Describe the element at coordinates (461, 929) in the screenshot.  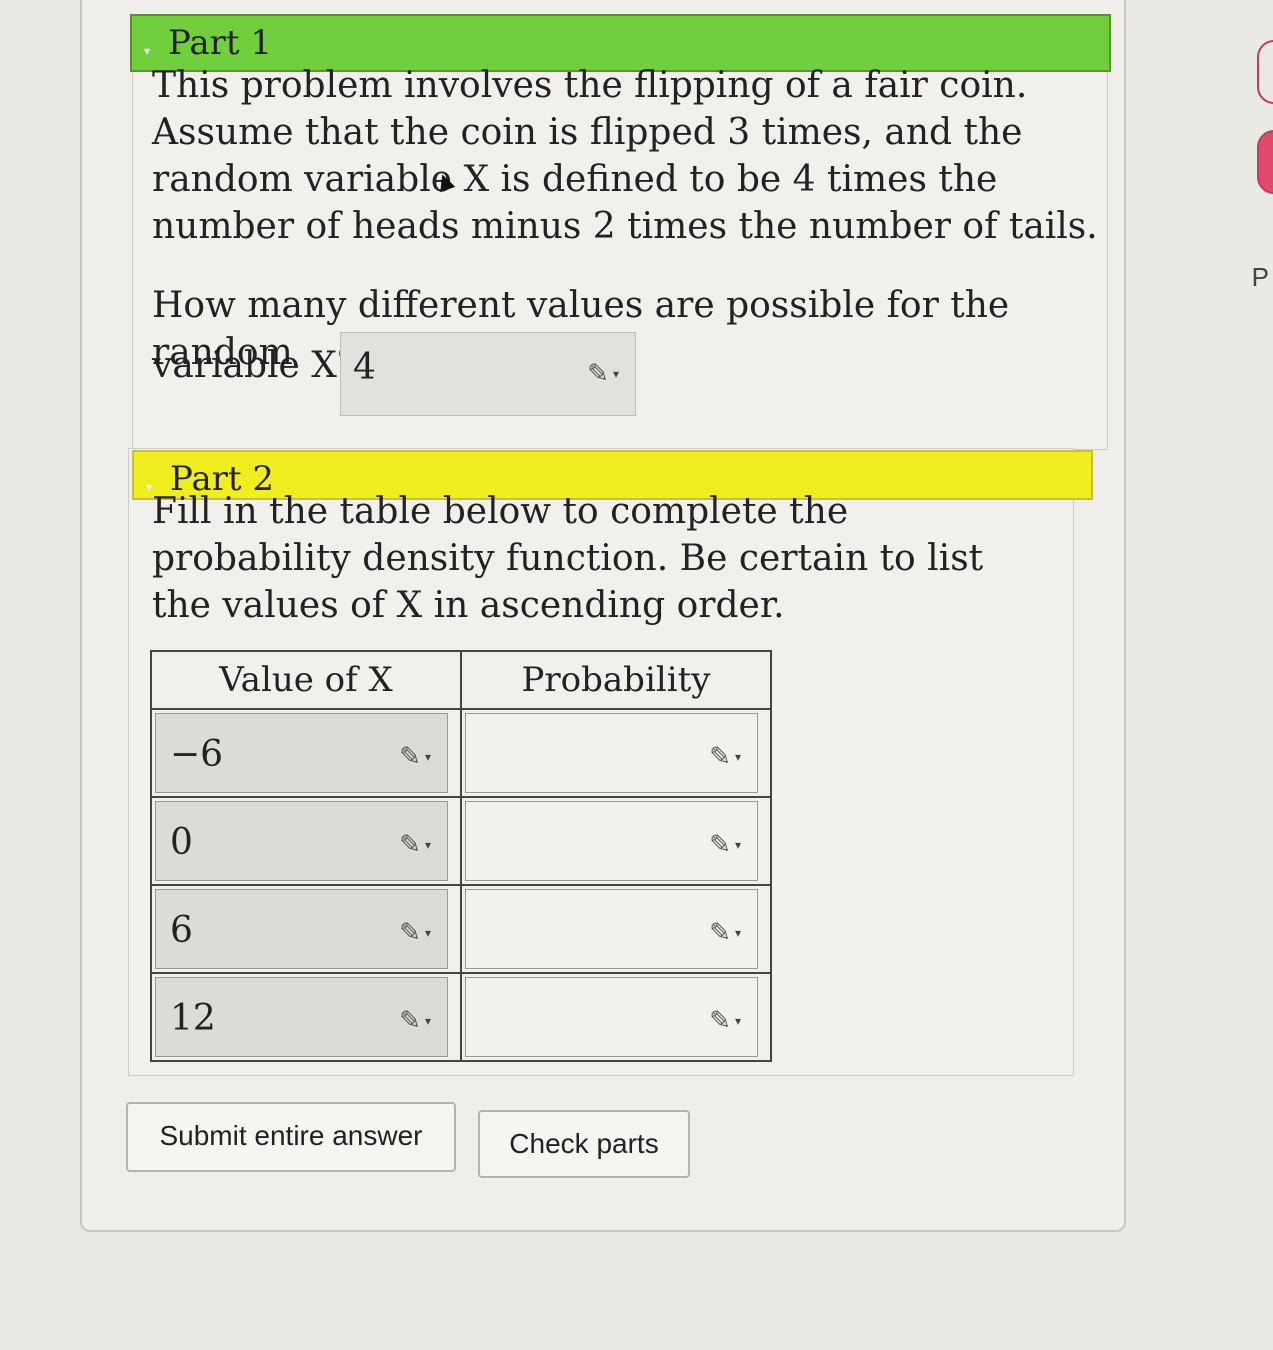
I see `table-row: 6 ✎ ▾ ✎ ▾` at that location.